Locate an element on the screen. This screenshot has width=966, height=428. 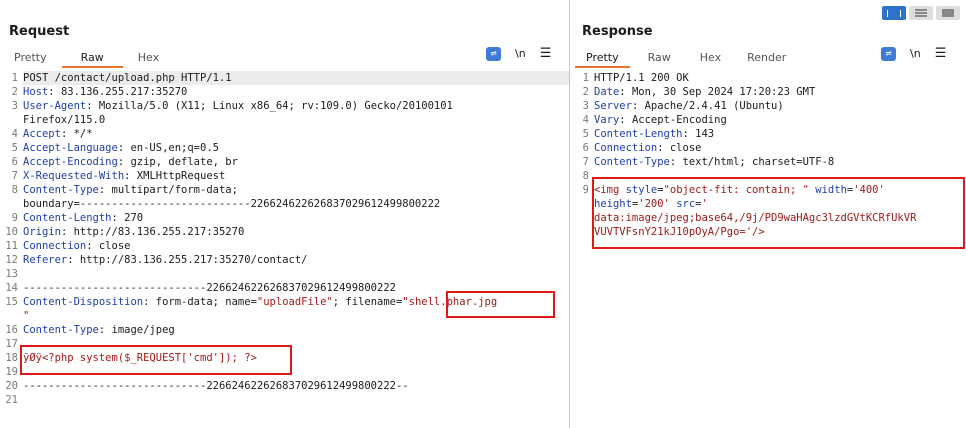
code-line: height='200' src=' is located at coordinates (768, 204).